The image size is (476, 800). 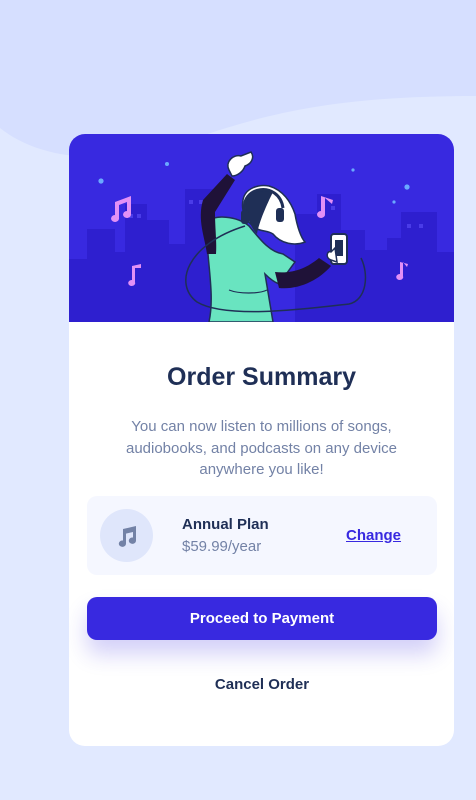 I want to click on proceed-to-payment-button: Proceed to Payment, so click(x=262, y=618).